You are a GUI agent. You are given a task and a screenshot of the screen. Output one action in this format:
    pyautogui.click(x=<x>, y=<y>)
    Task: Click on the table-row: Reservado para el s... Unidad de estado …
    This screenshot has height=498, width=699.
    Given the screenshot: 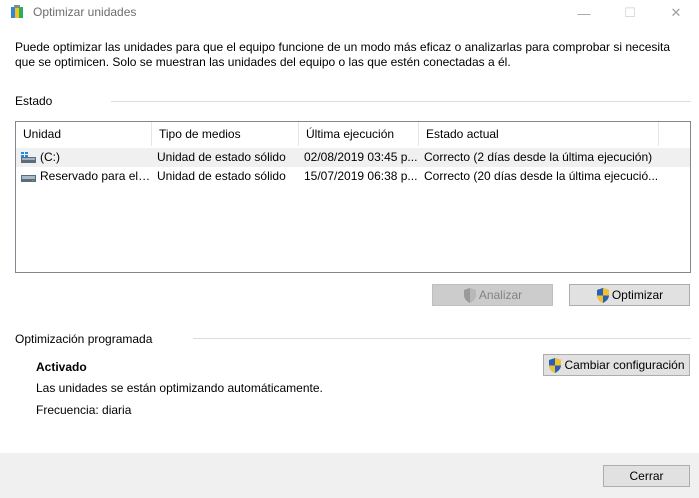 What is the action you would take?
    pyautogui.click(x=353, y=176)
    